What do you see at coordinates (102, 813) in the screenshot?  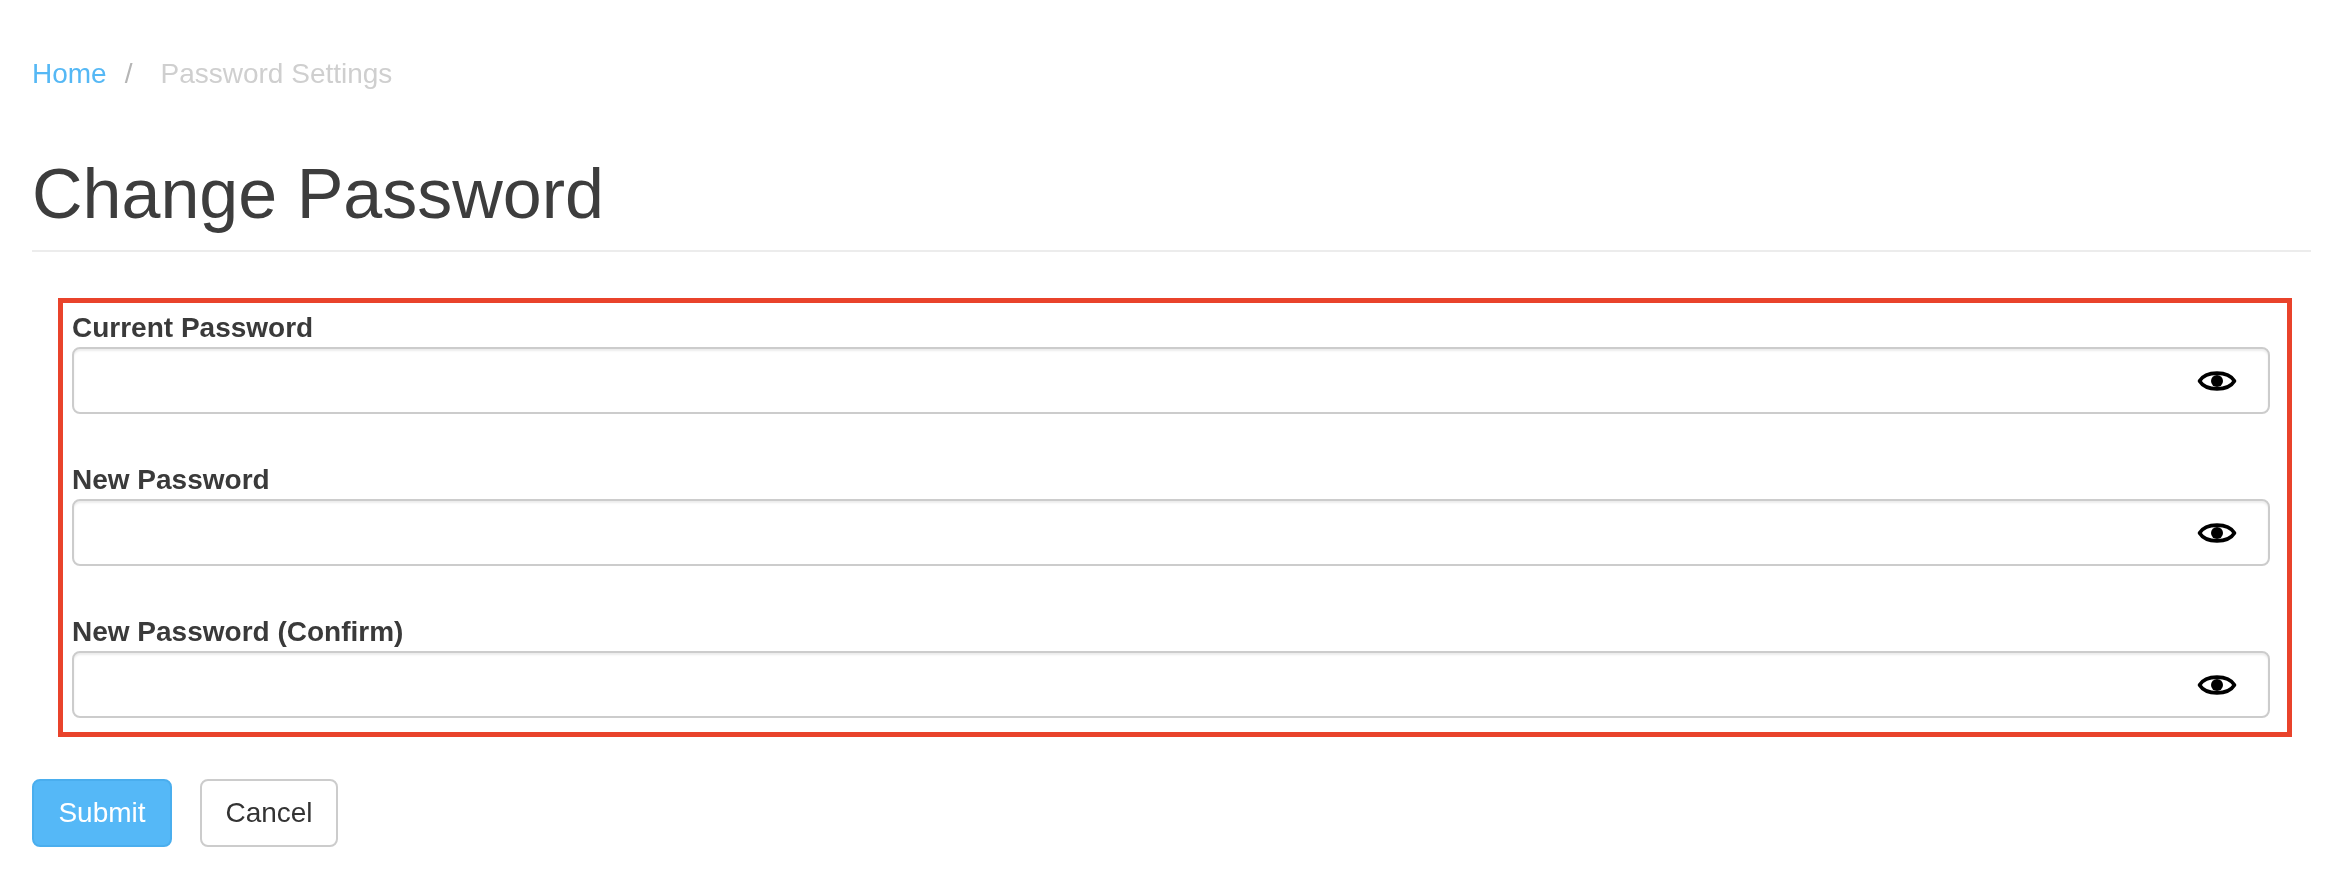 I see `submit-button: Submit` at bounding box center [102, 813].